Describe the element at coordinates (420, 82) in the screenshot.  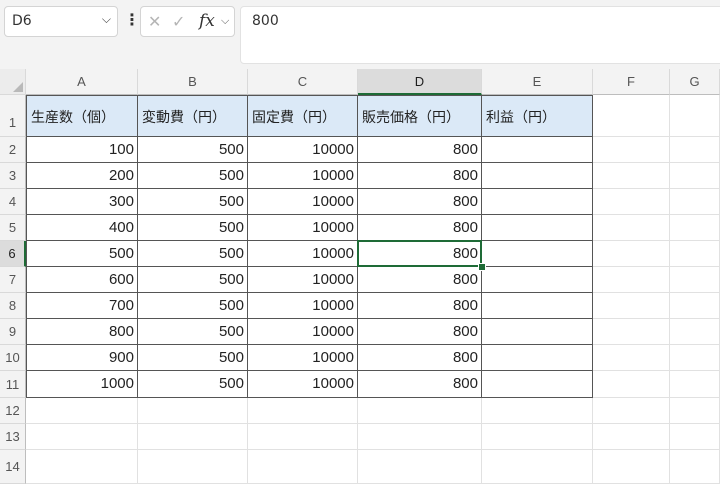
I see `column-header-d: D` at that location.